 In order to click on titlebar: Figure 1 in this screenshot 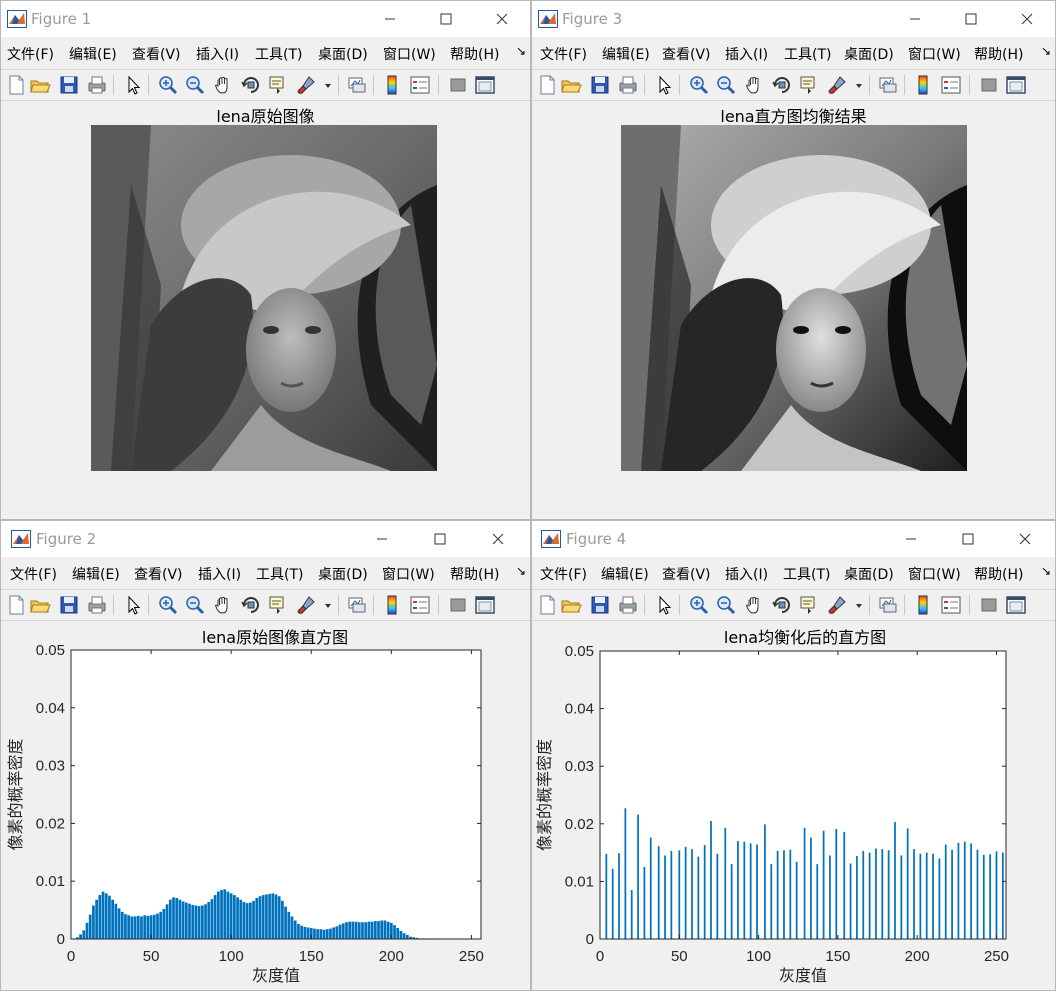, I will do `click(265, 19)`.